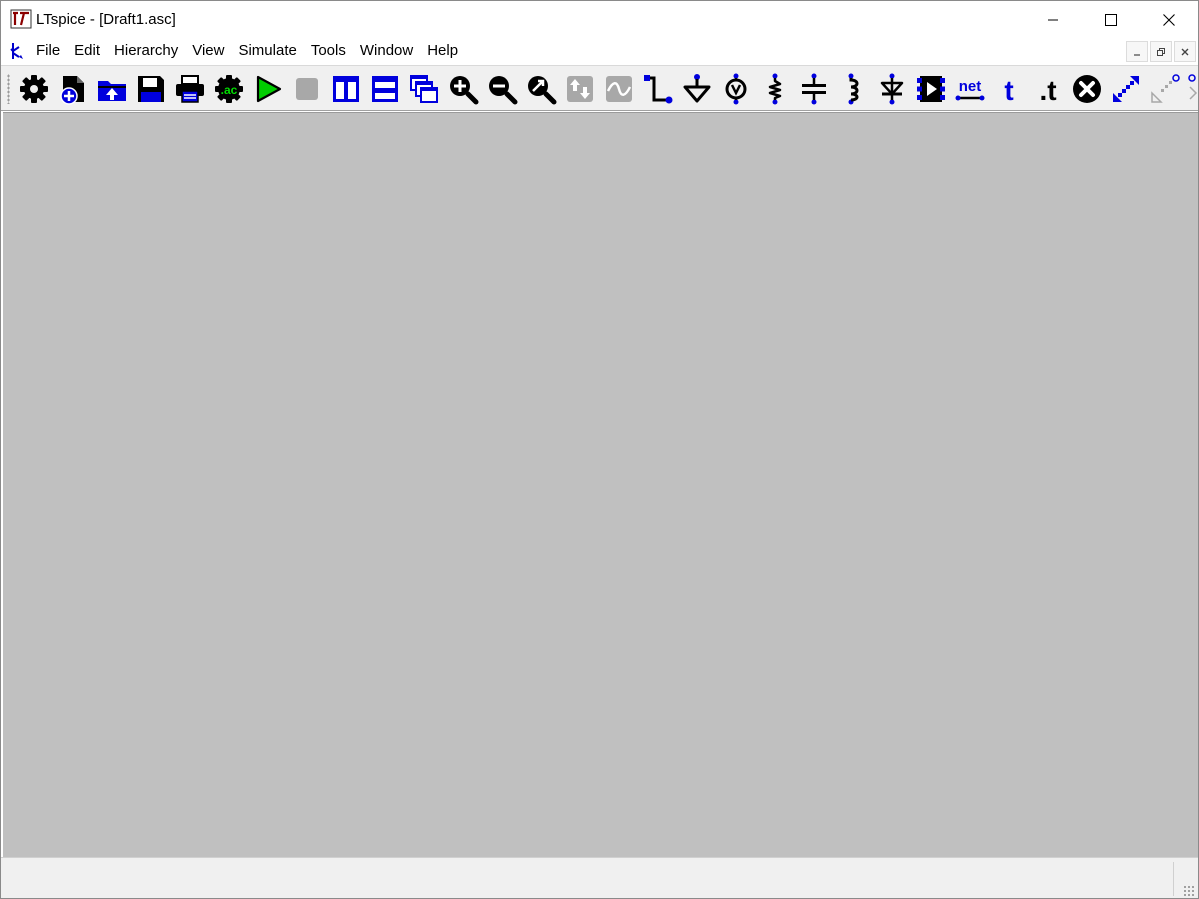 The height and width of the screenshot is (899, 1199). Describe the element at coordinates (599, 20) in the screenshot. I see `title-bar: LTspice - [Draft1.asc]` at that location.